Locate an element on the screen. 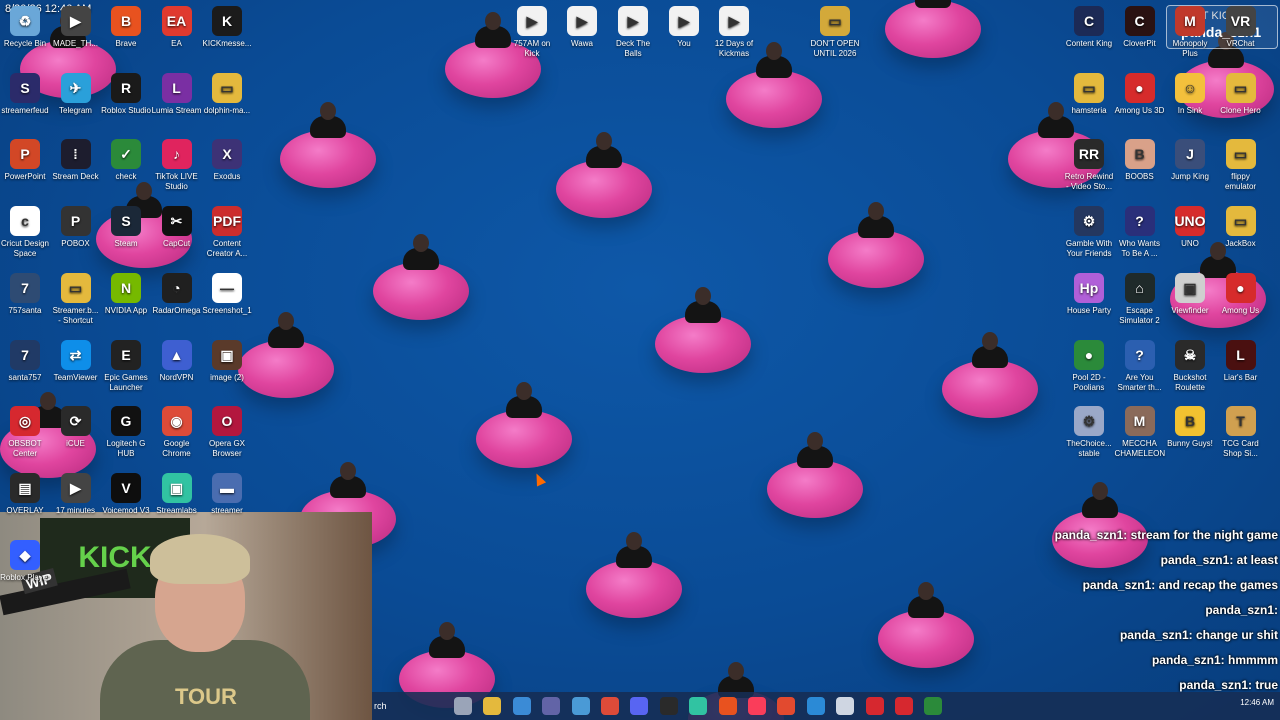 The image size is (1280, 720). desktop-icon-hamsteria: ▭ hamsteria is located at coordinates (1089, 94).